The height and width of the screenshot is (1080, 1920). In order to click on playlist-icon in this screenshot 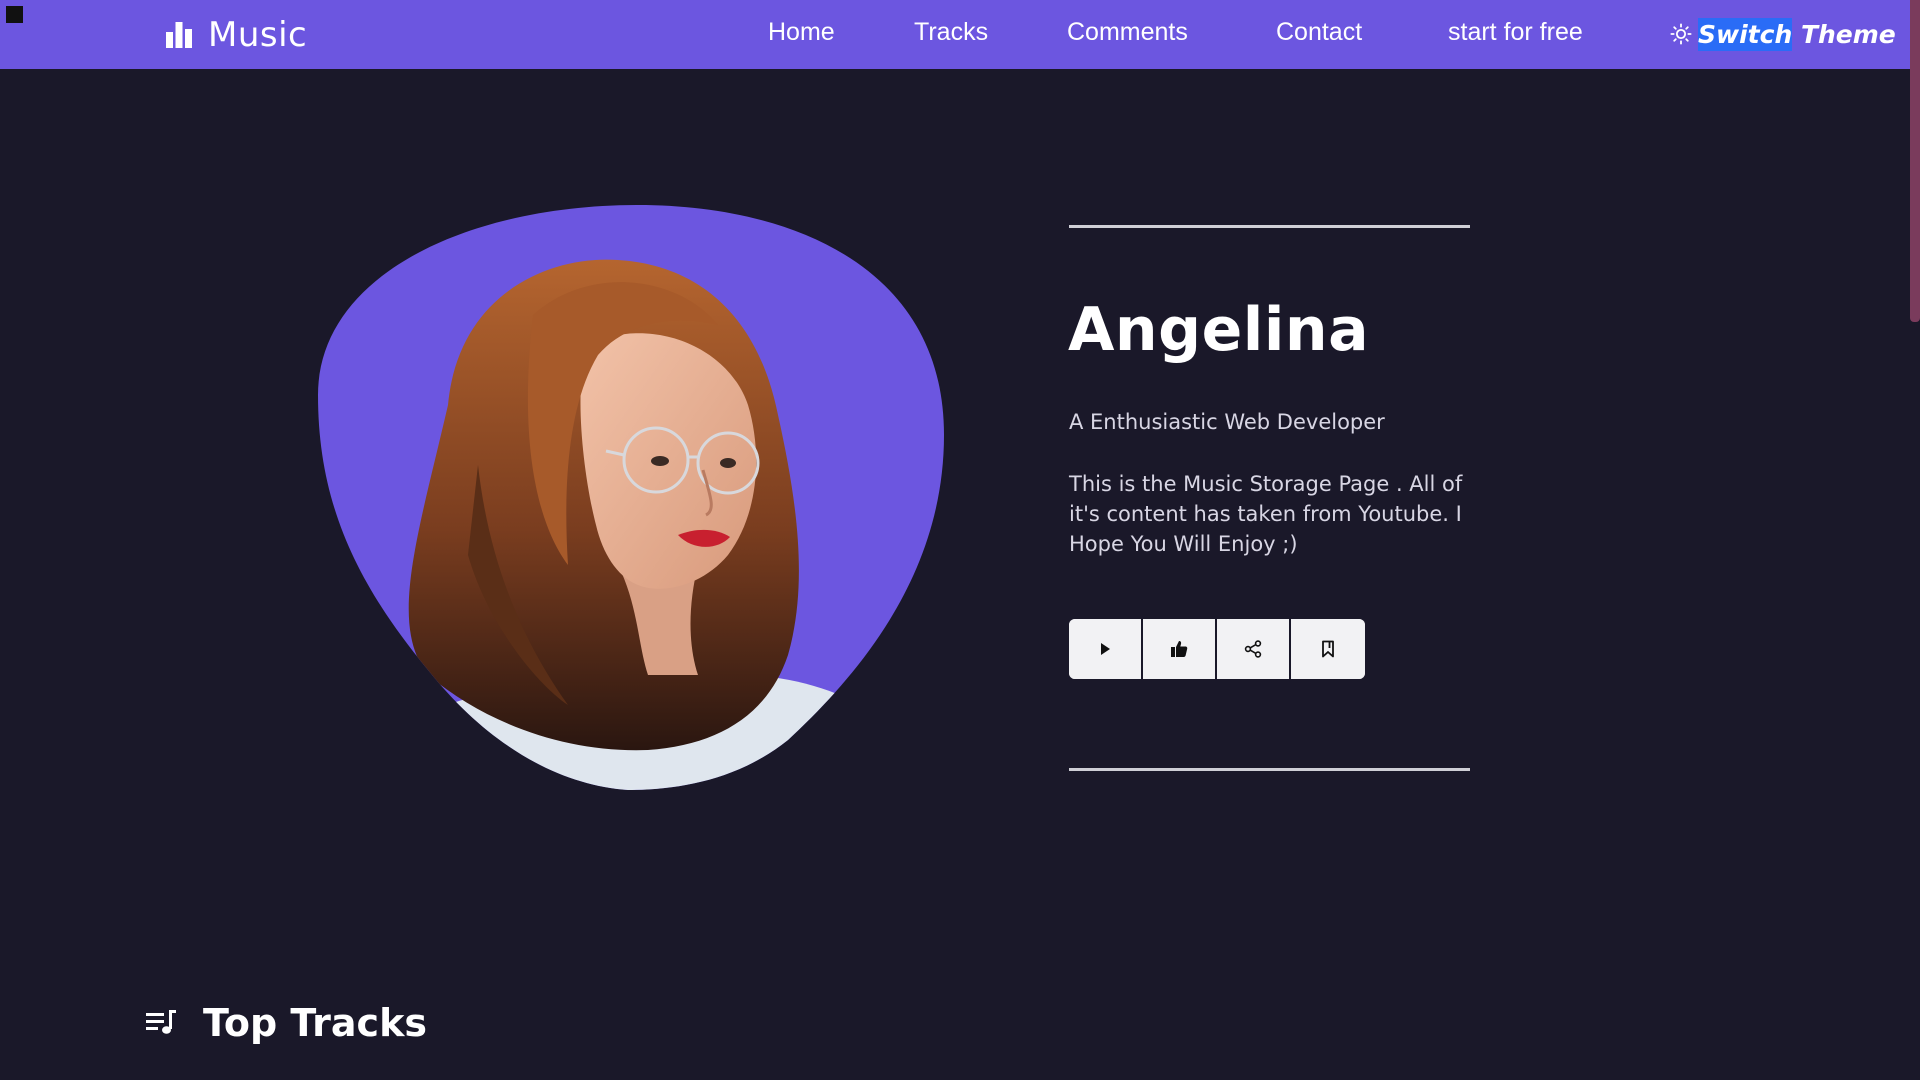, I will do `click(161, 1022)`.